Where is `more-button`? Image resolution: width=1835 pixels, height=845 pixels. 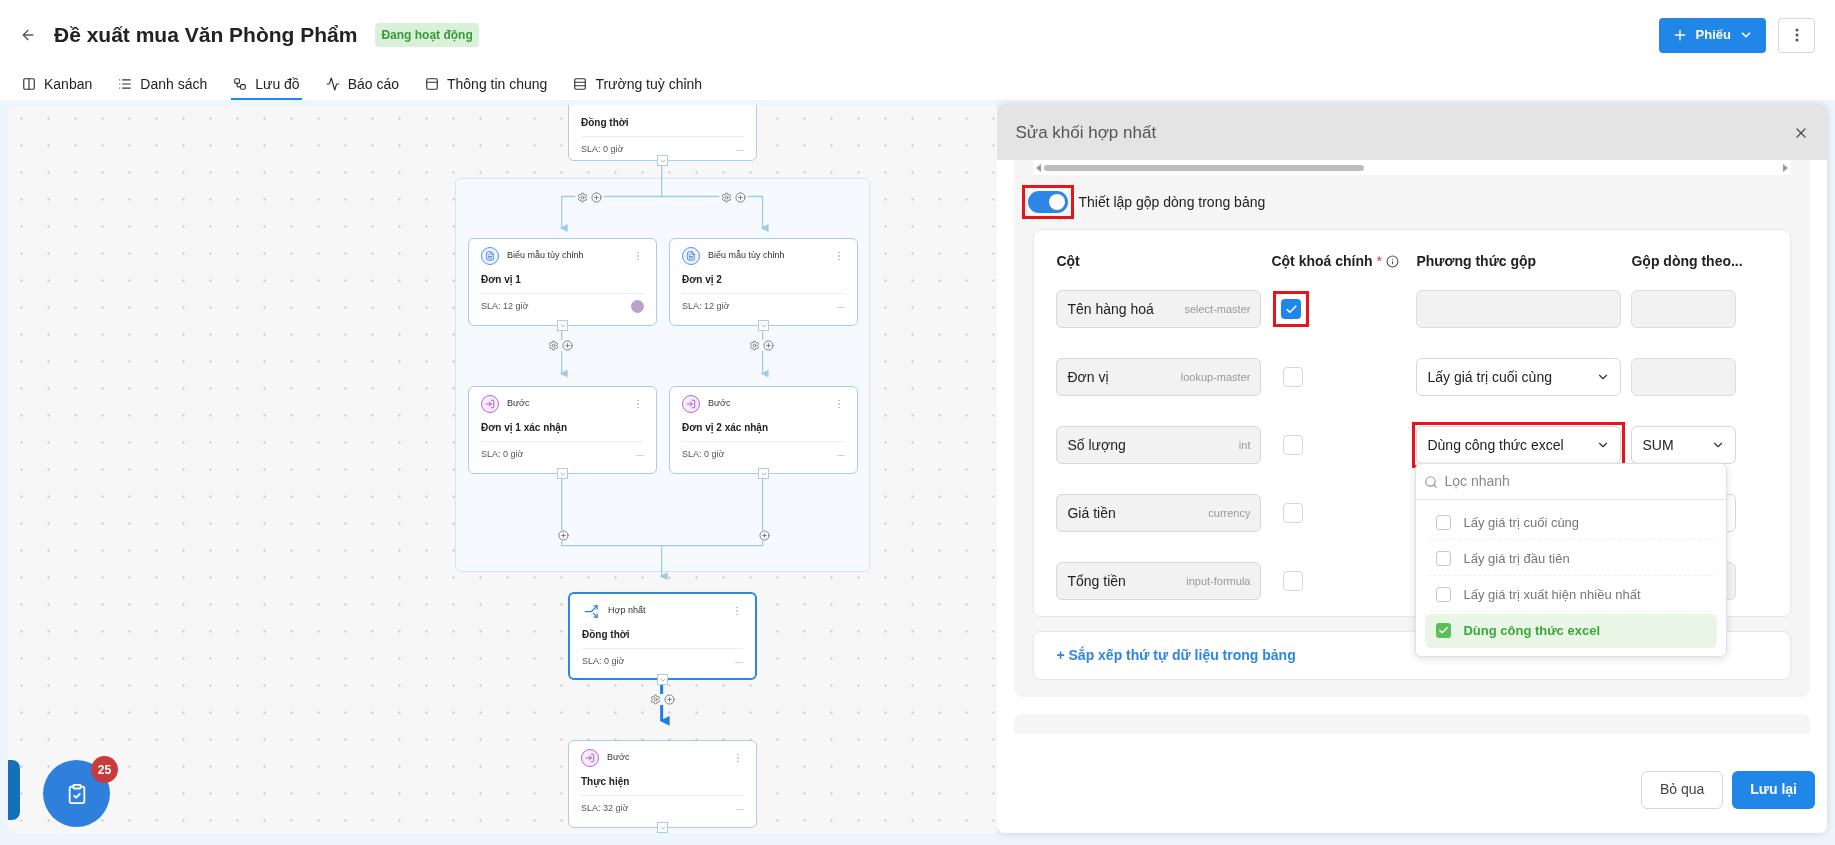
more-button is located at coordinates (1796, 35).